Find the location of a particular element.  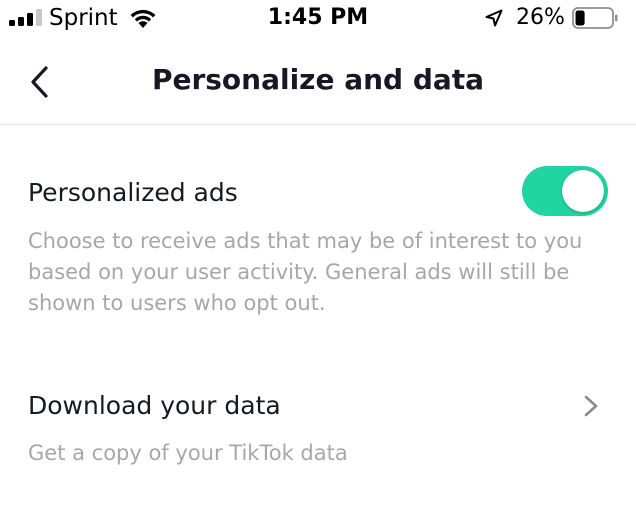

page-title: Personalize and data is located at coordinates (318, 79).